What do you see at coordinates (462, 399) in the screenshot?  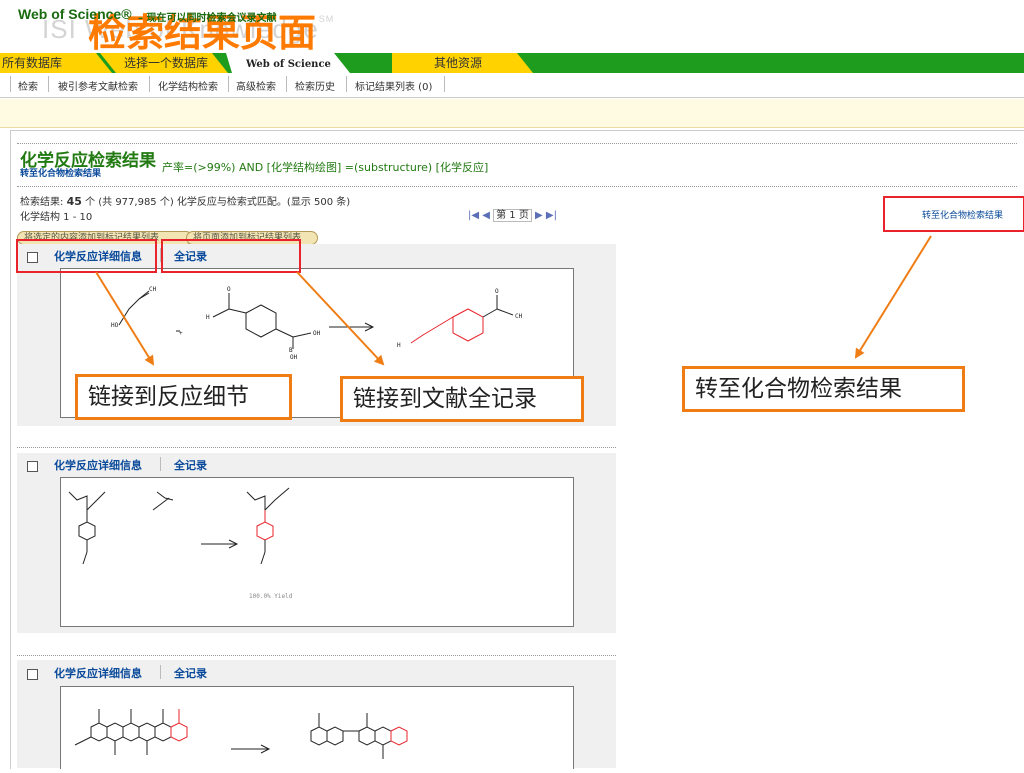 I see `callout-full-record: 链接到文献全记录` at bounding box center [462, 399].